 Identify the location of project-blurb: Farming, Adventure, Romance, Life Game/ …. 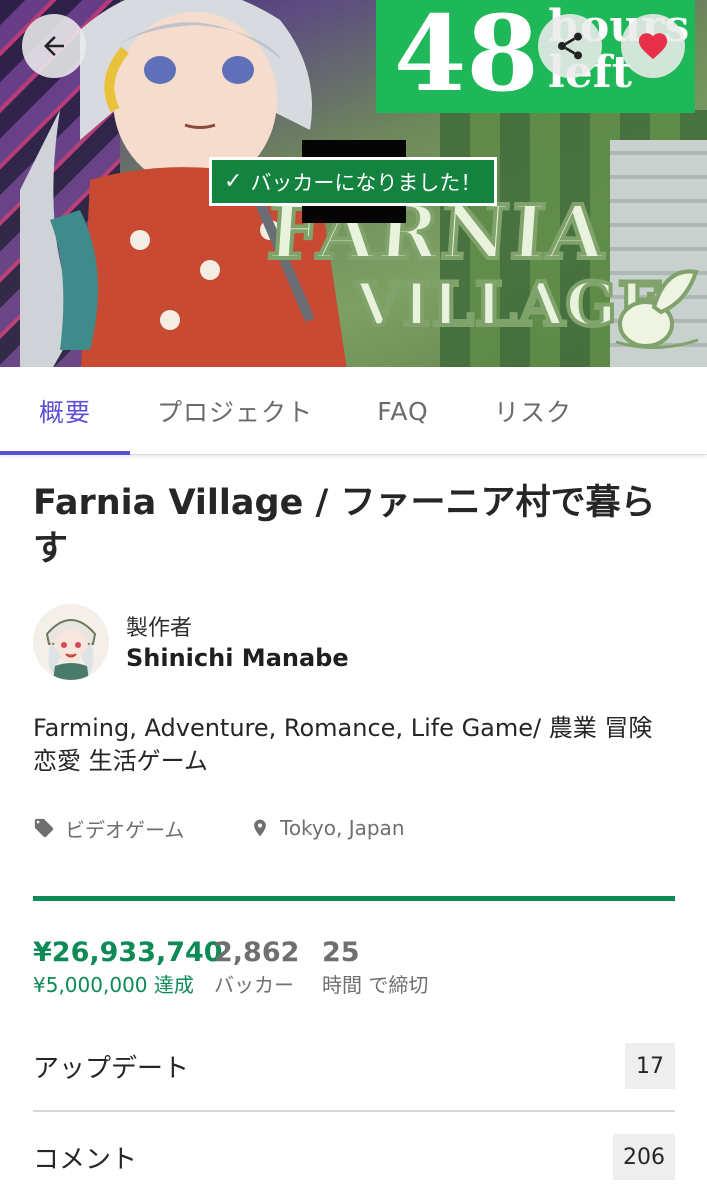
(343, 744).